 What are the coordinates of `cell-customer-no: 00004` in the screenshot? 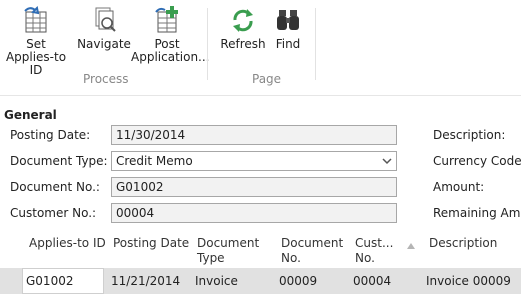 It's located at (372, 281).